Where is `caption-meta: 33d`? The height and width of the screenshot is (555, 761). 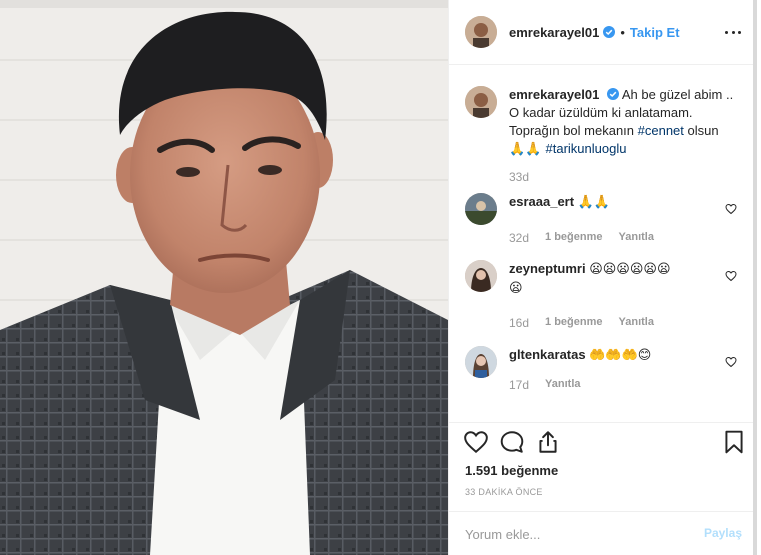
caption-meta: 33d is located at coordinates (519, 177).